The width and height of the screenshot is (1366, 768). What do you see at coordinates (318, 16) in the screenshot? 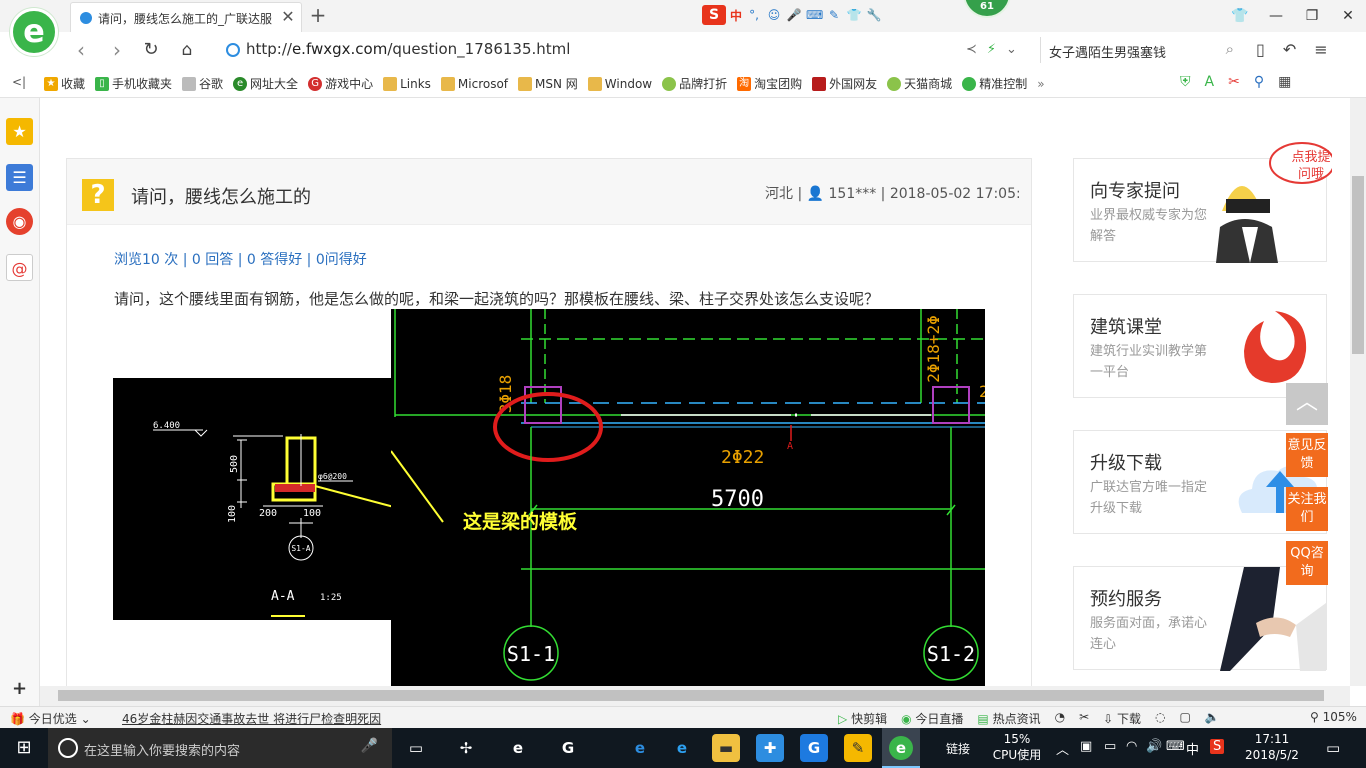
I see `new-tab-button: +` at bounding box center [318, 16].